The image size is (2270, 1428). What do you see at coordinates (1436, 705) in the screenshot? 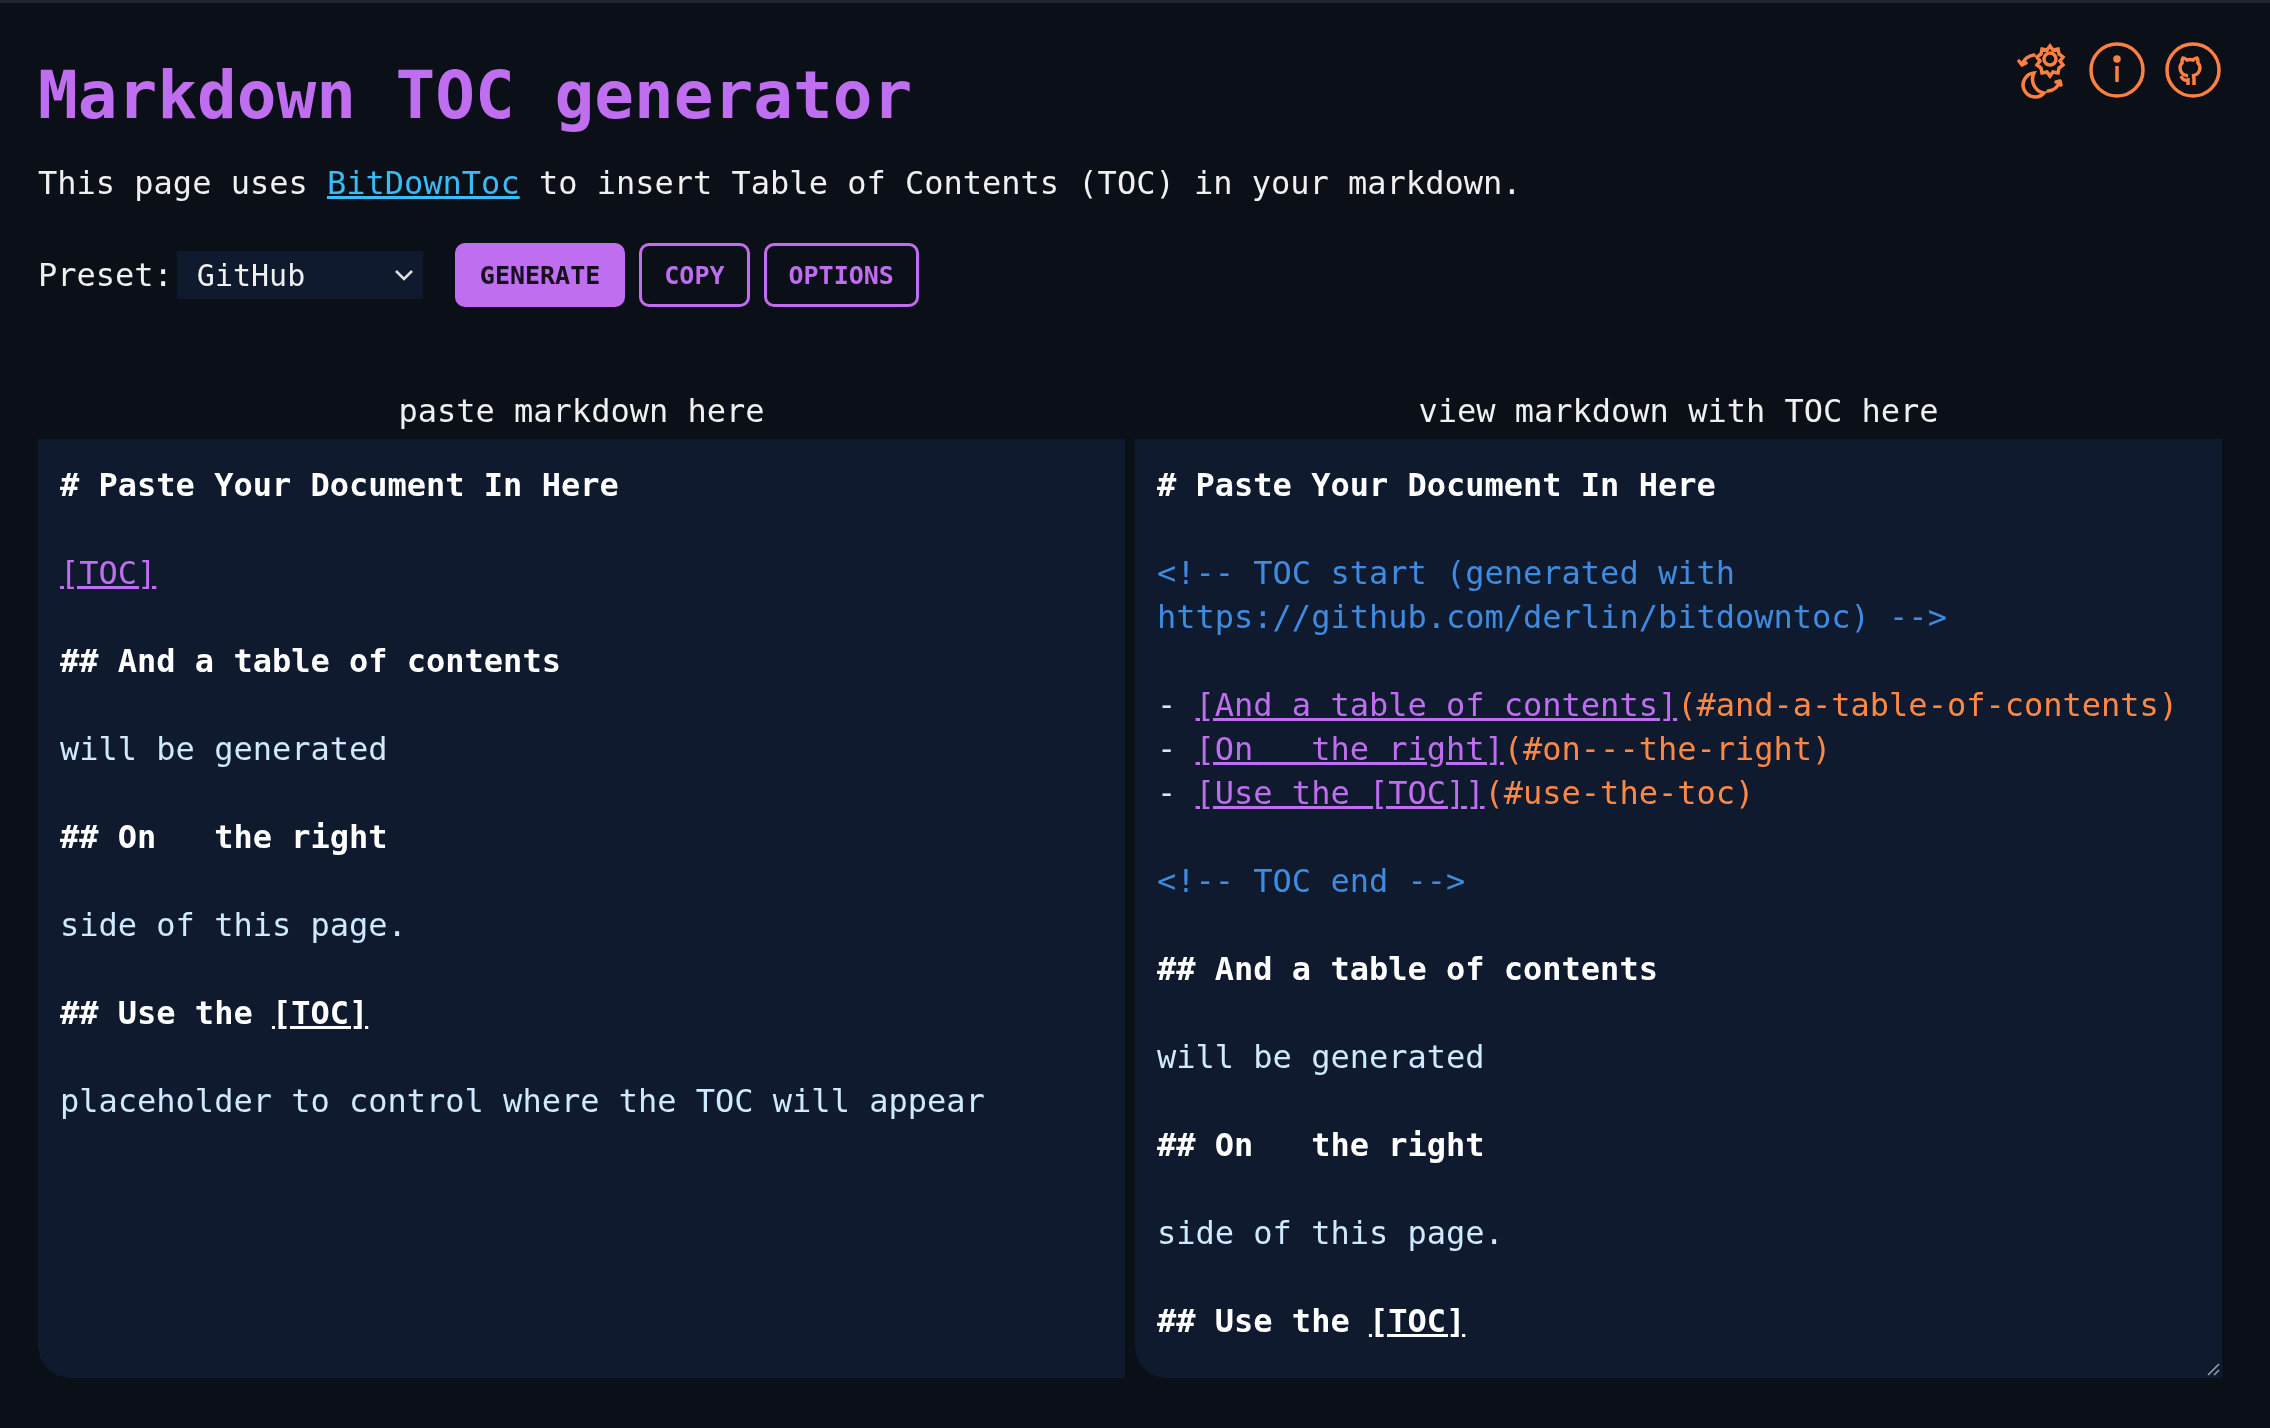
I see `markdown-link: [And a table of contents]` at bounding box center [1436, 705].